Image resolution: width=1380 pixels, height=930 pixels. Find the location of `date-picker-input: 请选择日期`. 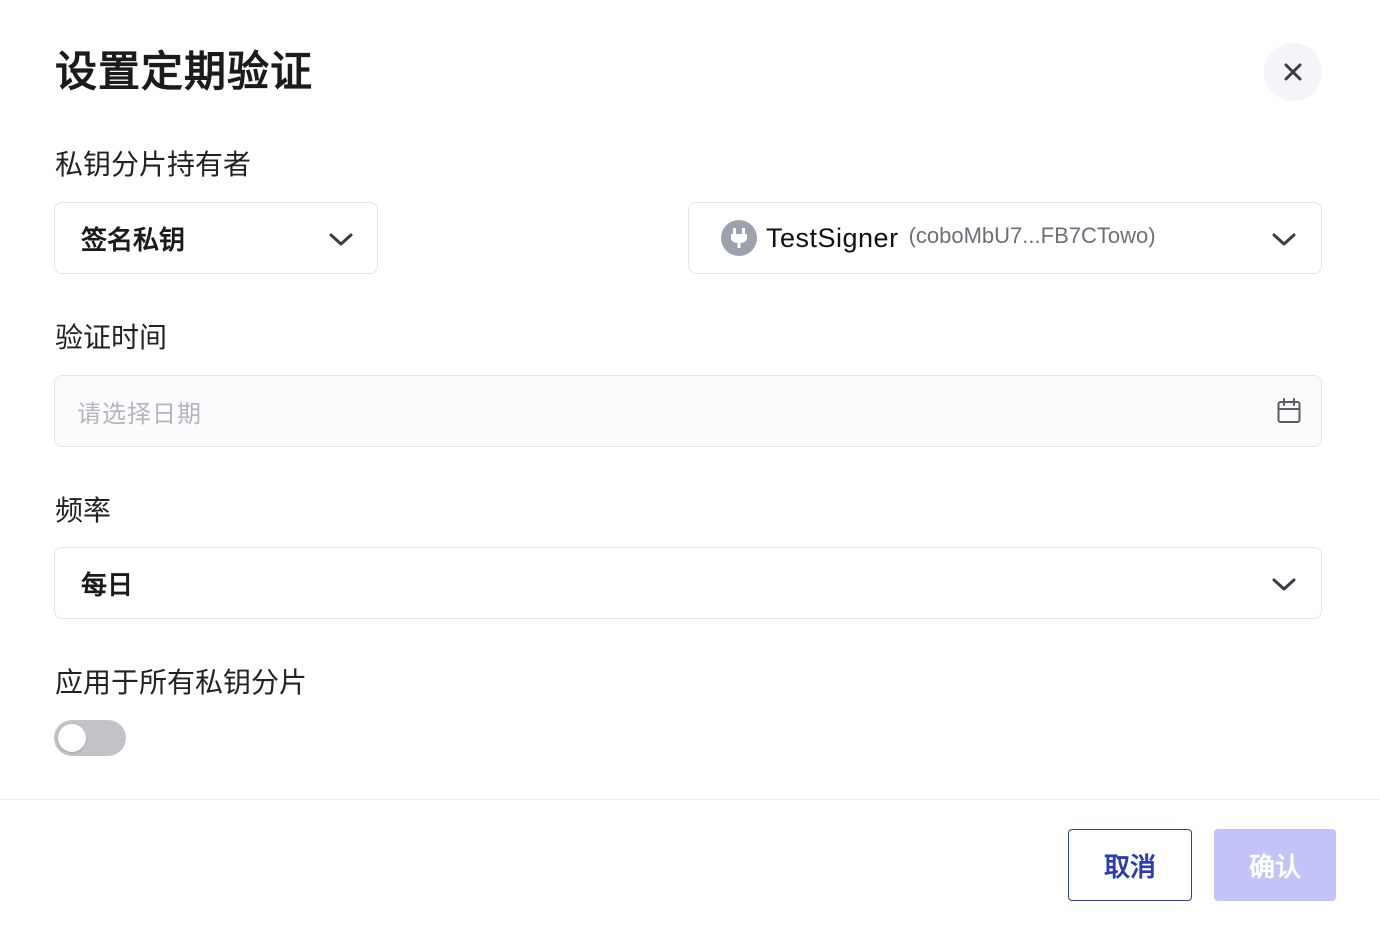

date-picker-input: 请选择日期 is located at coordinates (688, 411).